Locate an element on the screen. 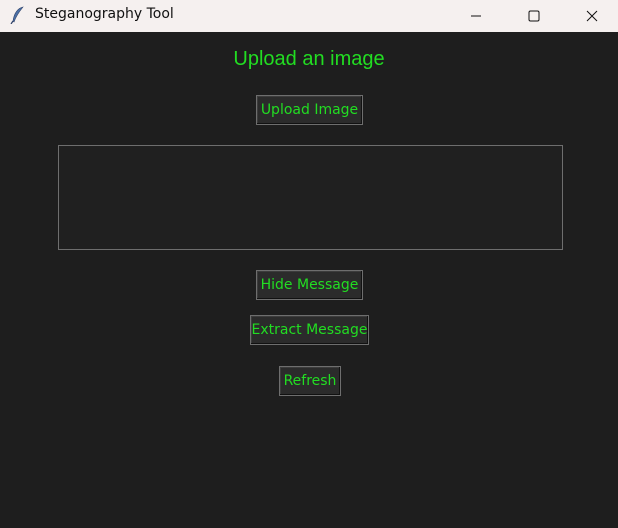 The width and height of the screenshot is (618, 528). minimize-button is located at coordinates (476, 16).